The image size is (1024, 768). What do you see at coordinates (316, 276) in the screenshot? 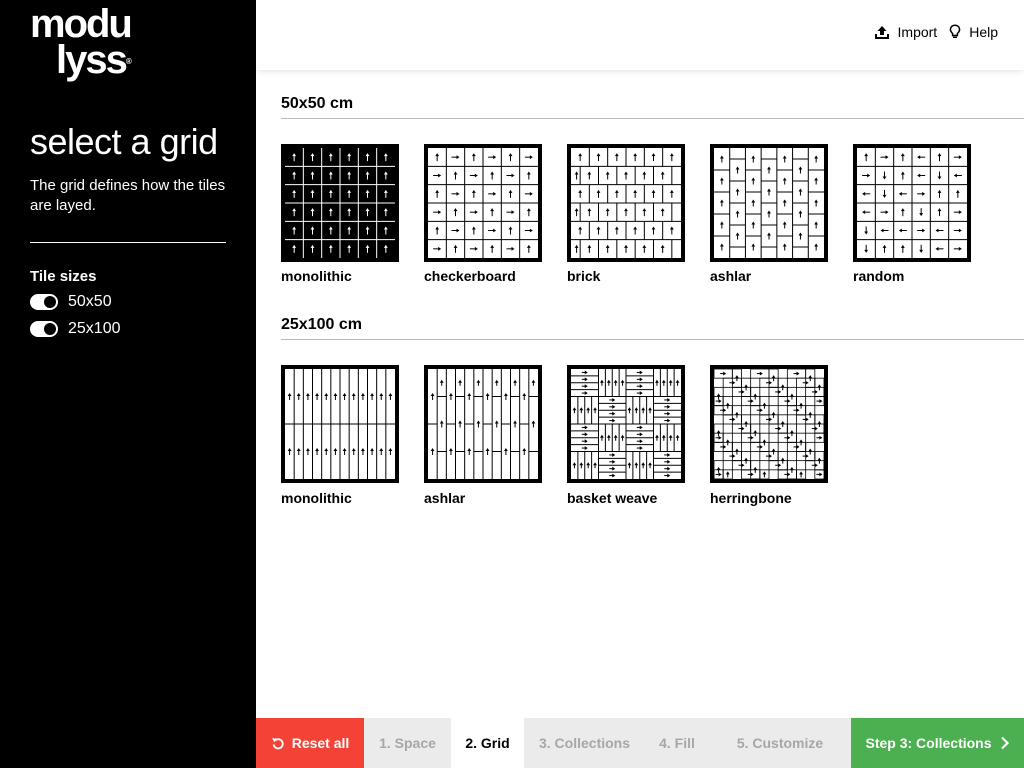
I see `grid-label-monolithic-50x50: monolithic` at bounding box center [316, 276].